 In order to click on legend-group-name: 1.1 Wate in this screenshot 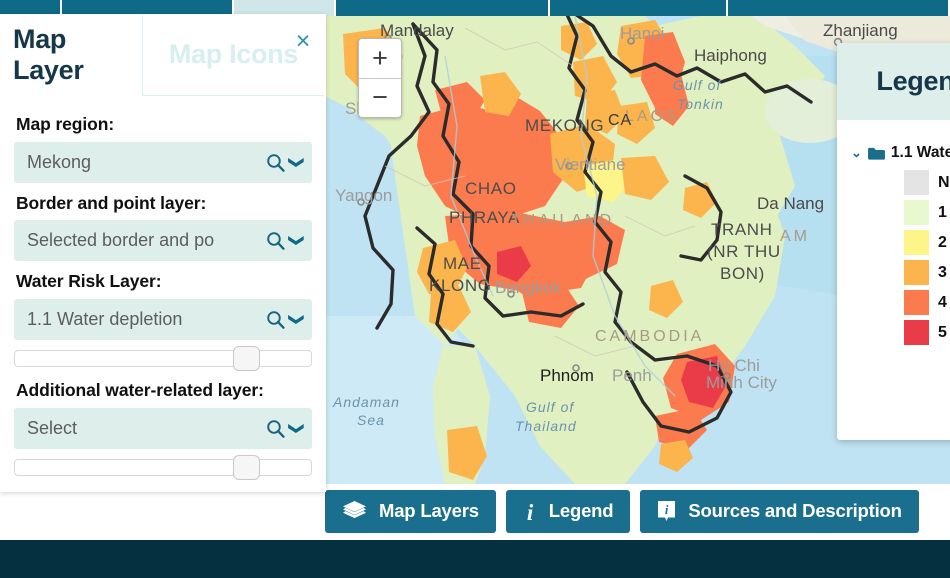, I will do `click(920, 152)`.